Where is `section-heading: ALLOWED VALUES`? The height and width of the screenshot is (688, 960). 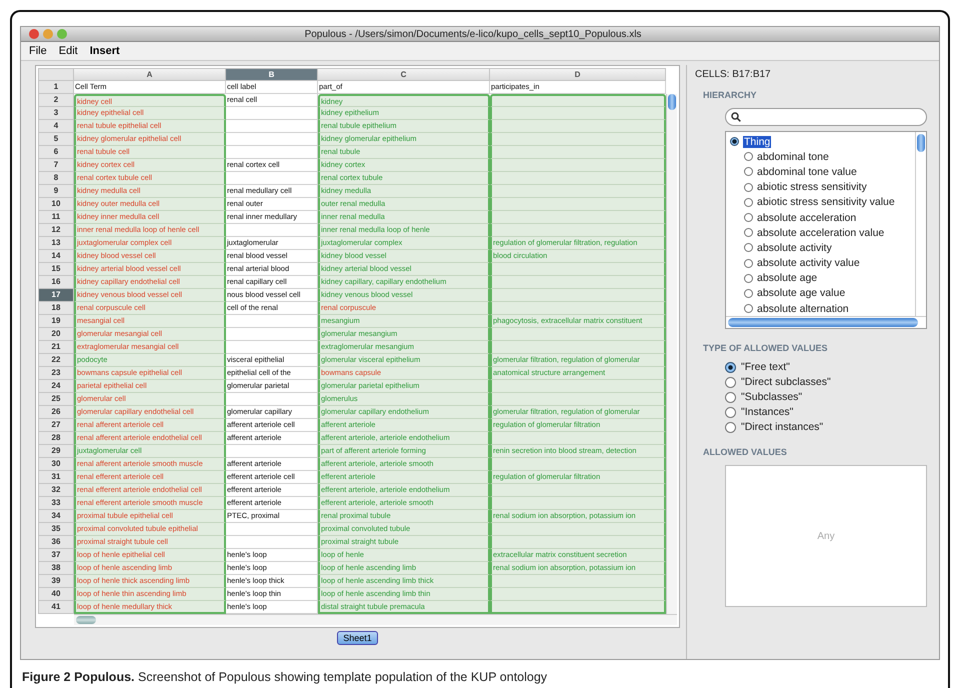 section-heading: ALLOWED VALUES is located at coordinates (745, 452).